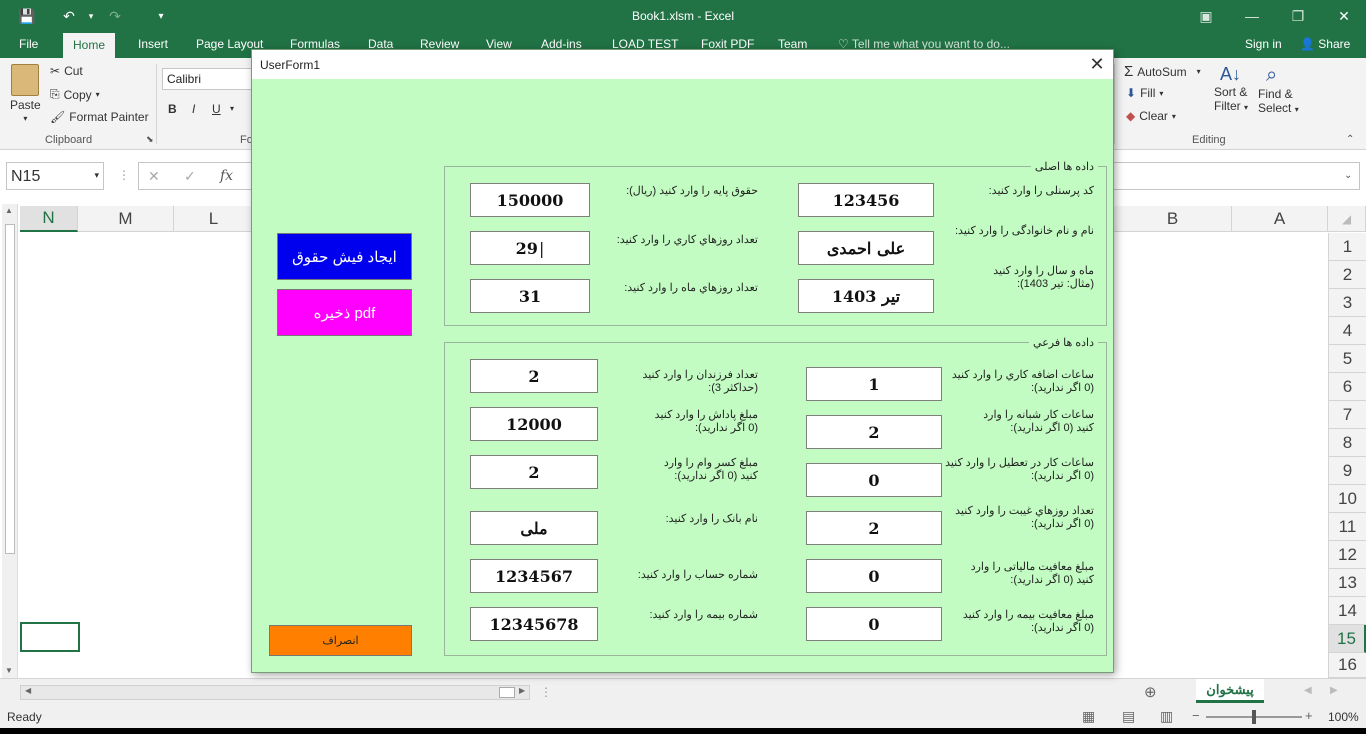 Image resolution: width=1366 pixels, height=734 pixels. What do you see at coordinates (1347, 471) in the screenshot?
I see `row-header-9: 9` at bounding box center [1347, 471].